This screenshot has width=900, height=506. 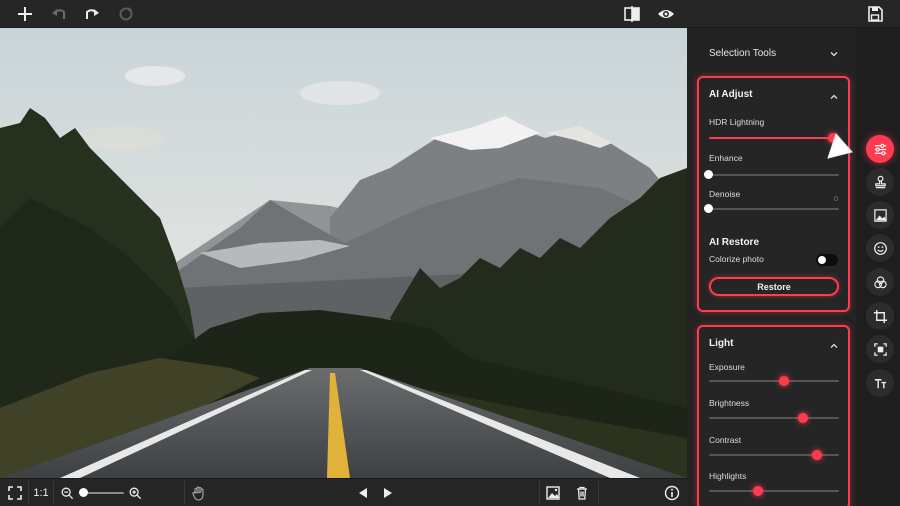 I want to click on brightness-slider, so click(x=774, y=418).